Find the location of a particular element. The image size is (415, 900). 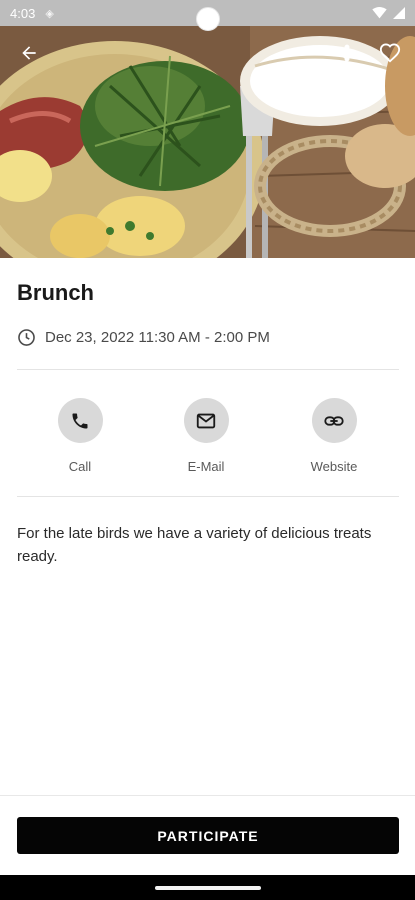

heart-icon is located at coordinates (390, 53).